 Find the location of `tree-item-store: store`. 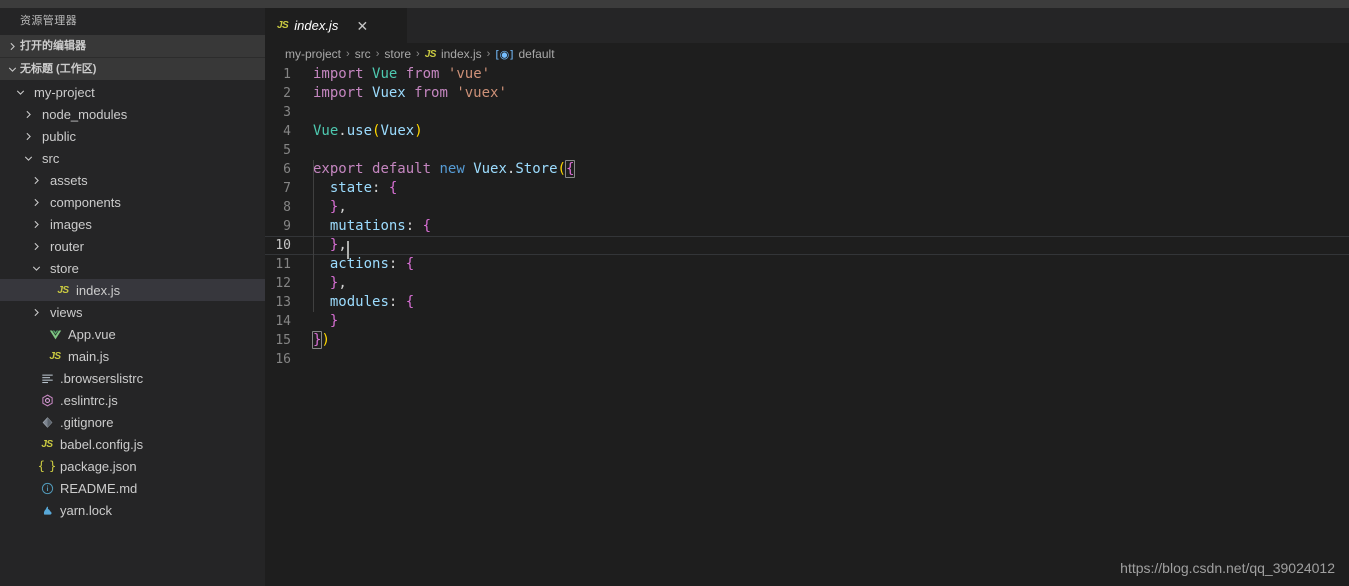

tree-item-store: store is located at coordinates (132, 268).